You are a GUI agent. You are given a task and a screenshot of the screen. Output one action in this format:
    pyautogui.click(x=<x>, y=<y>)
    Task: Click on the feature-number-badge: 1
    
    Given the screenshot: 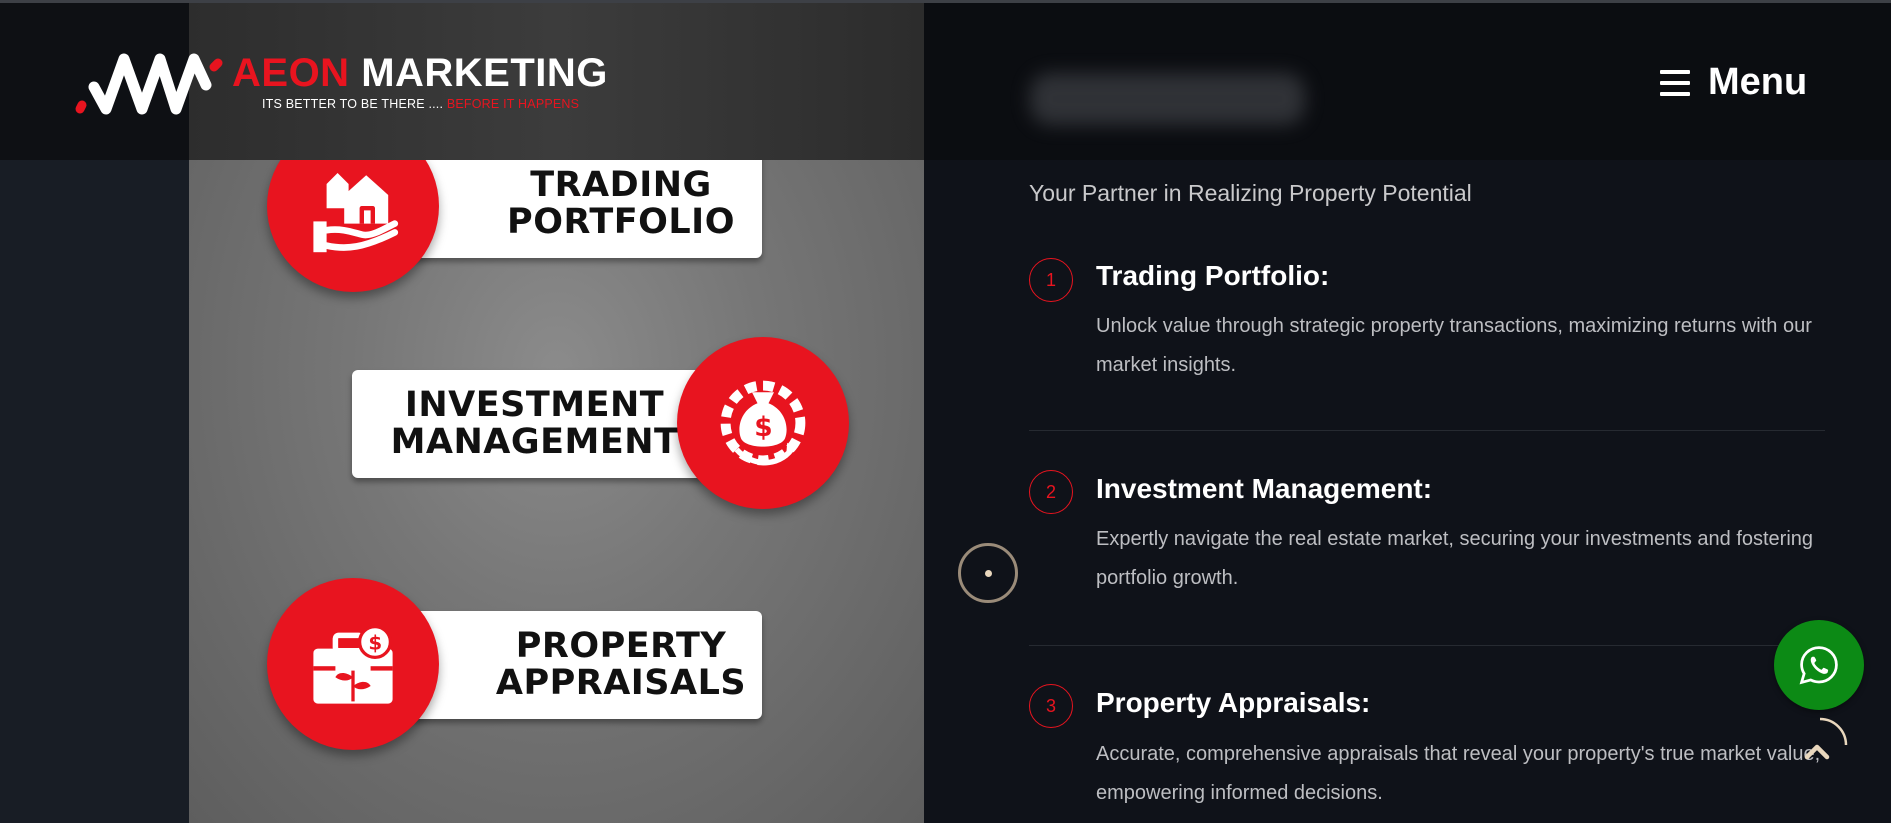 What is the action you would take?
    pyautogui.click(x=1051, y=280)
    